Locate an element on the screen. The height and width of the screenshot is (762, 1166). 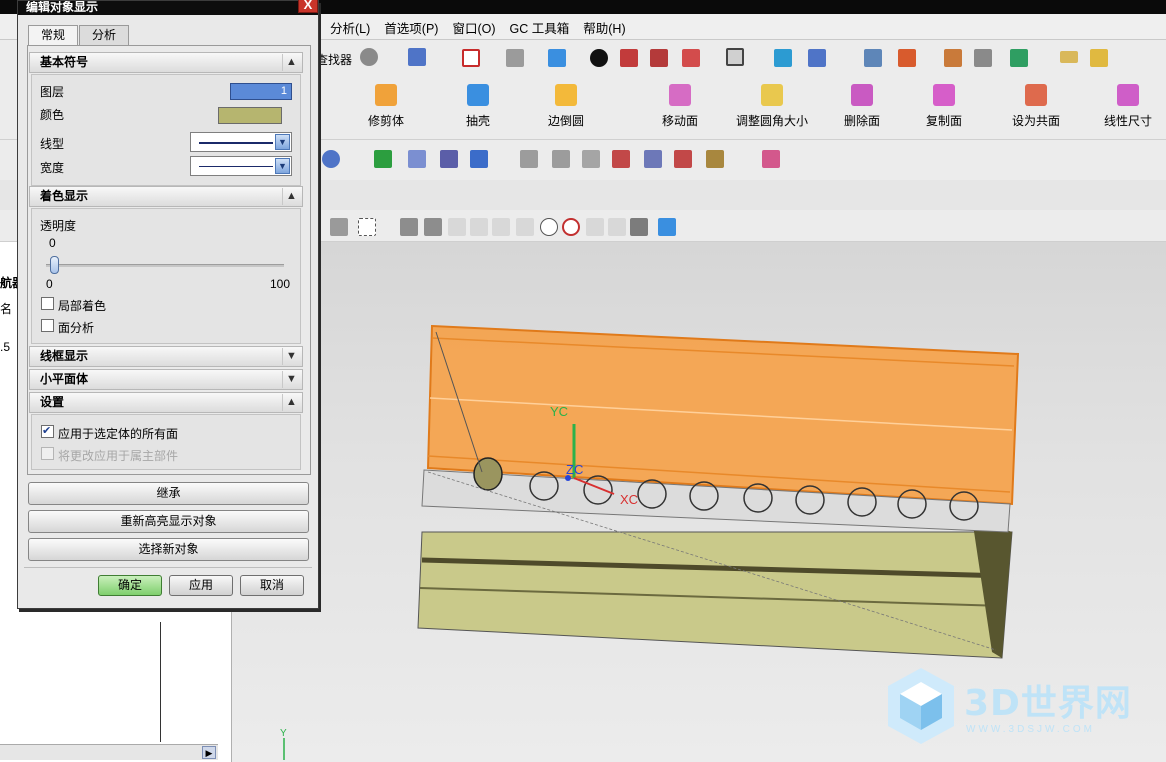
menu-help: 帮助(H) is located at coordinates (604, 27).